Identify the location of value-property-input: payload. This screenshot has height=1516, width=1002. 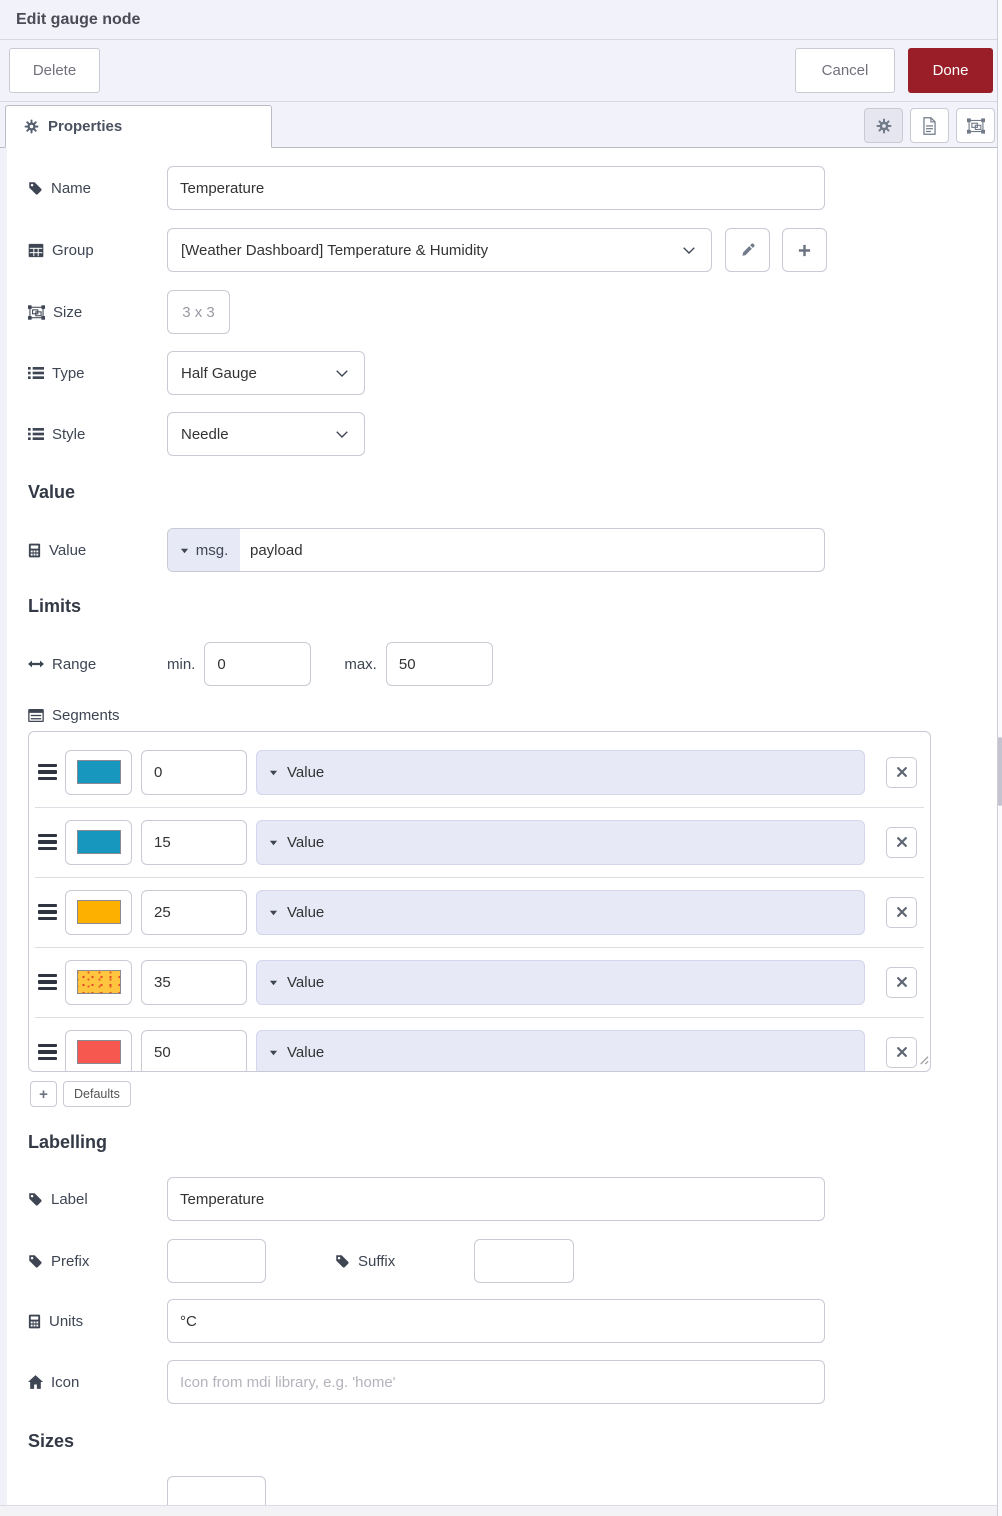
(271, 550).